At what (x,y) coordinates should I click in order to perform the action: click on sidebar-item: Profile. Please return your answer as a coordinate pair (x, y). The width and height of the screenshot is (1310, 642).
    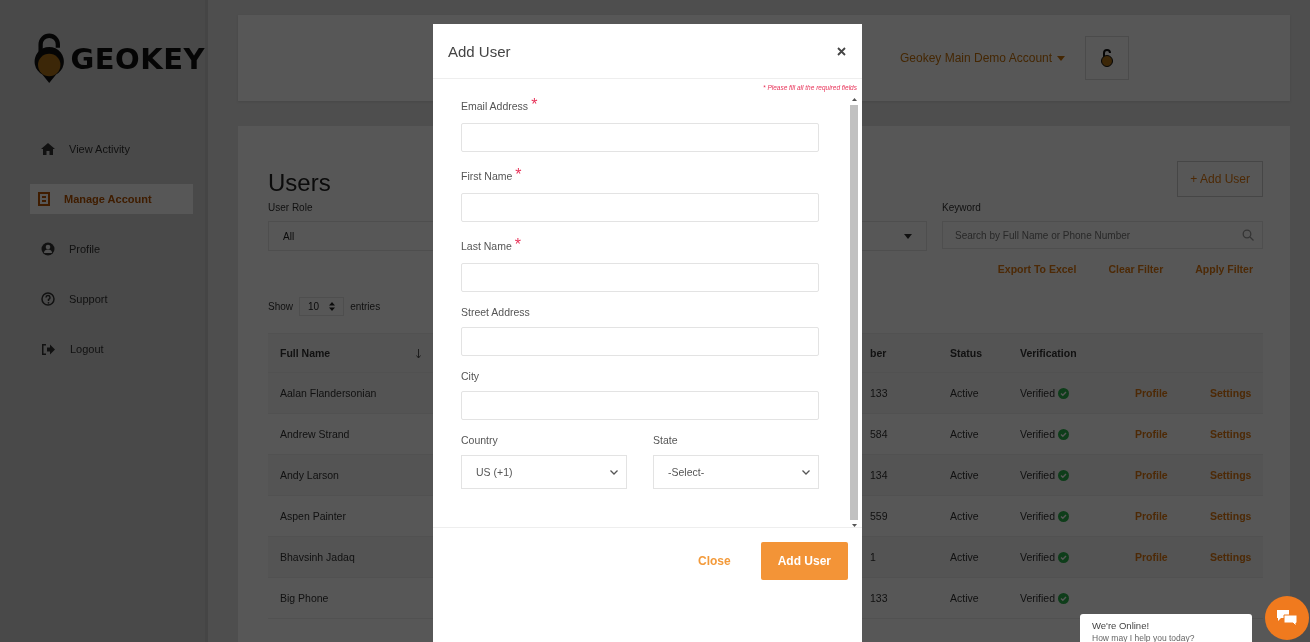
    Looking at the image, I should click on (114, 249).